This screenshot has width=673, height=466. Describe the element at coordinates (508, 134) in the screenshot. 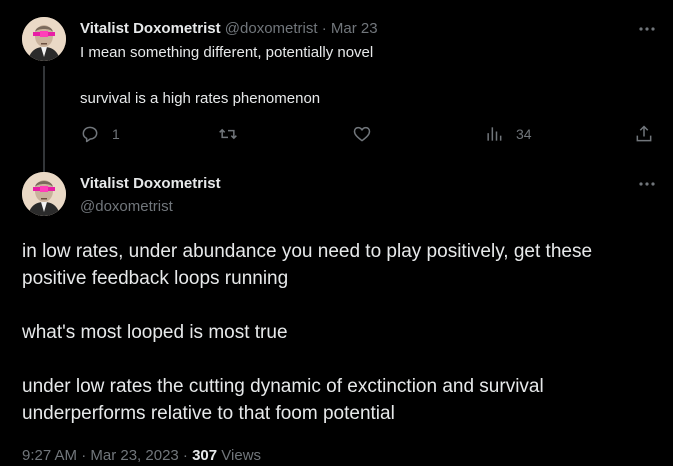

I see `views-button: 34` at that location.